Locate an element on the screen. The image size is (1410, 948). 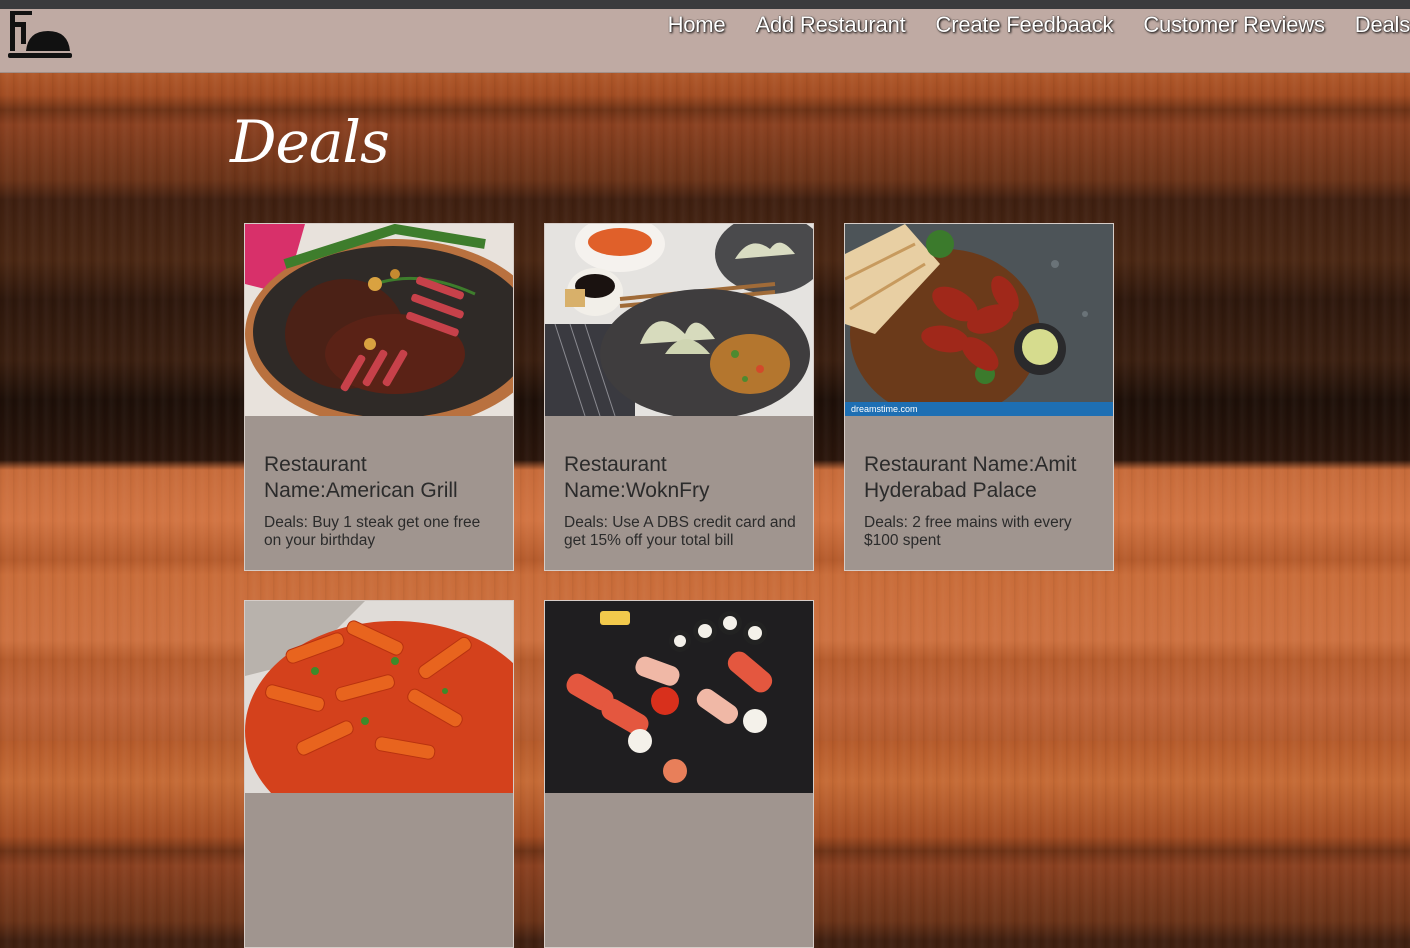
nav-create-feedback: Create Feedbaack is located at coordinates (1025, 25).